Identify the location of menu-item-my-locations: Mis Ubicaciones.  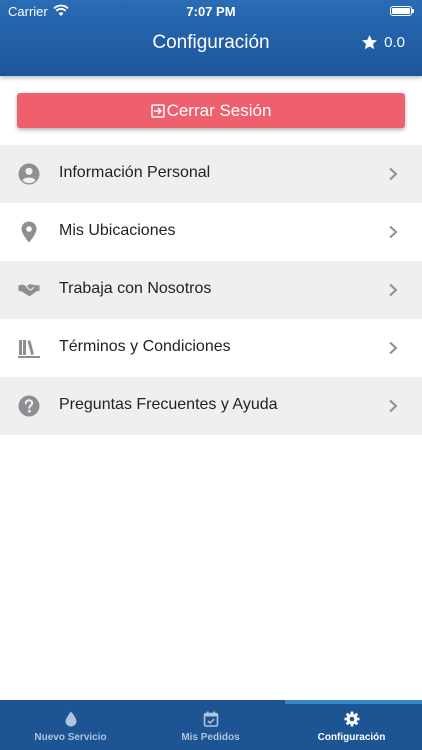
(211, 232).